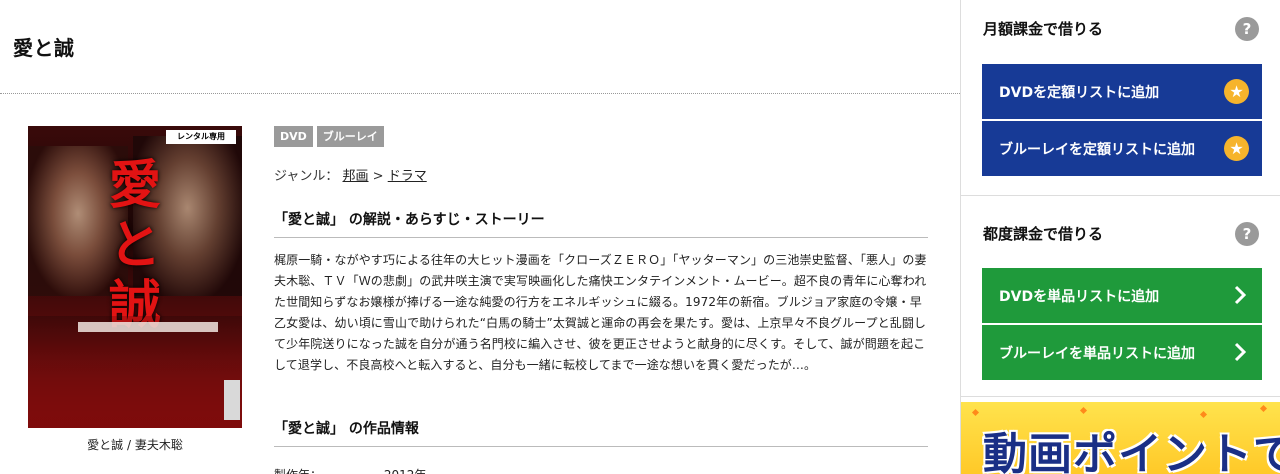  What do you see at coordinates (1079, 92) in the screenshot?
I see `button-label: DVDを定額リストに追加` at bounding box center [1079, 92].